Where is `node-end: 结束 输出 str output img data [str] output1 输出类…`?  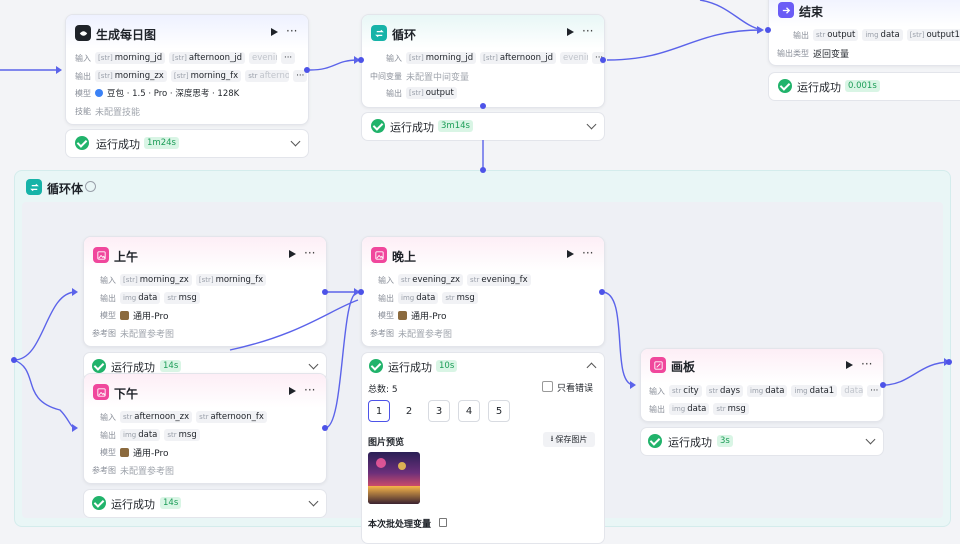
node-end: 结束 输出 str output img data [str] output1 输出类… is located at coordinates (864, 33).